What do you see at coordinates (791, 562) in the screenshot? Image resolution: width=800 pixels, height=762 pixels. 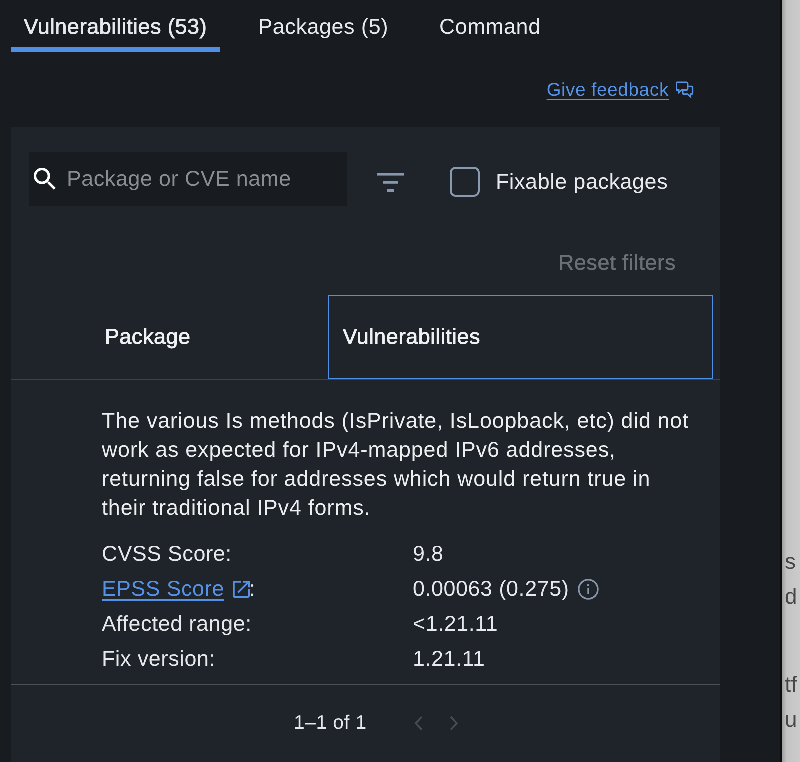 I see `background-text: s` at bounding box center [791, 562].